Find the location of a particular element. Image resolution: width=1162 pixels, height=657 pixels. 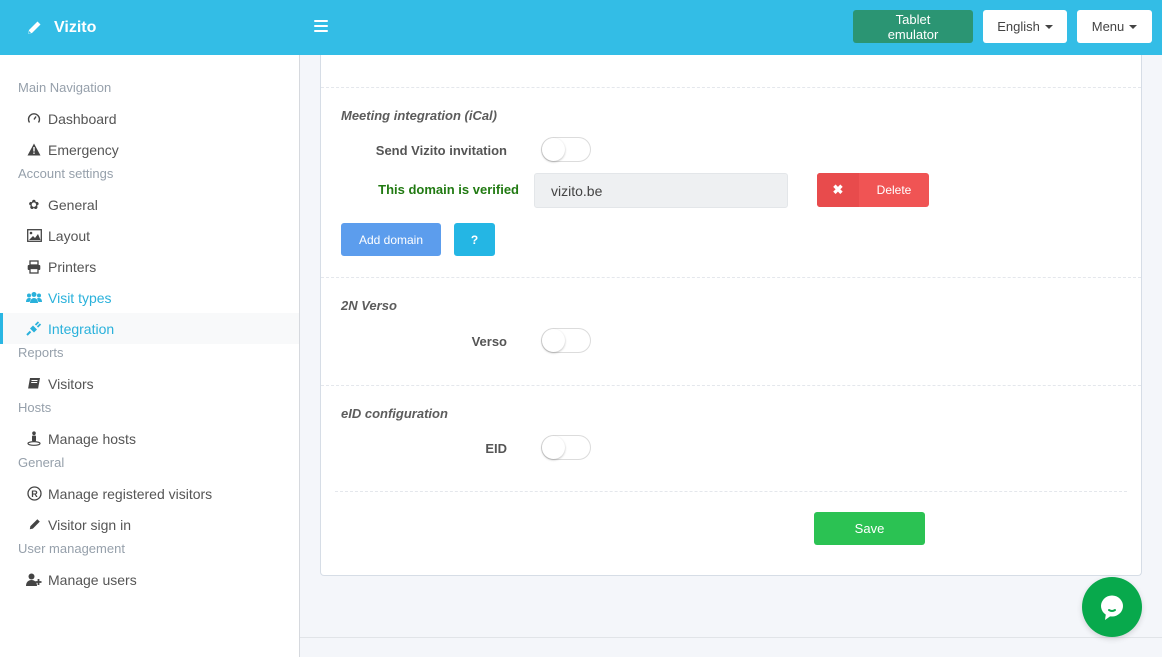

sidebar-item-general: ✿ General is located at coordinates (149, 204).